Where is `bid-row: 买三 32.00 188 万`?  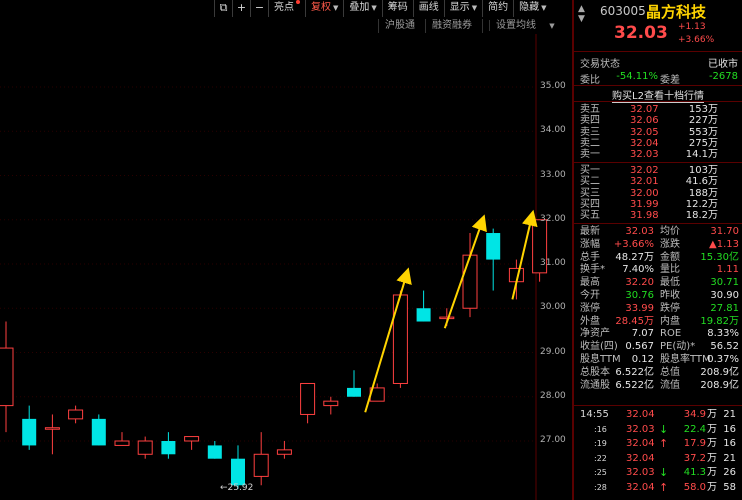
bid-row: 买三 32.00 188 万 is located at coordinates (658, 193).